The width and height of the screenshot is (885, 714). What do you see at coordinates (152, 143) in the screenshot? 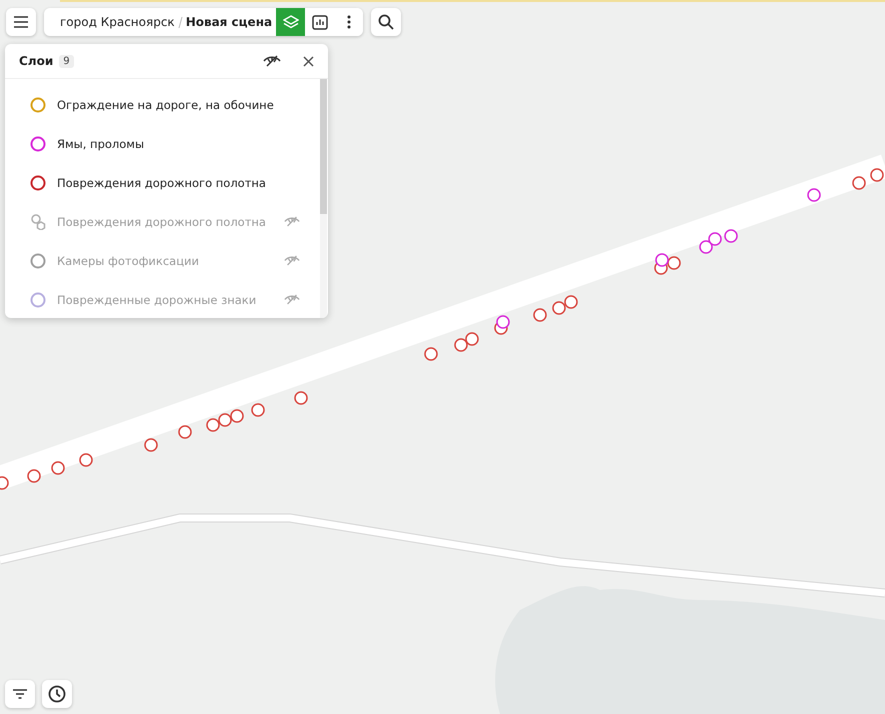
I see `layer-item: Ямы, проломы` at bounding box center [152, 143].